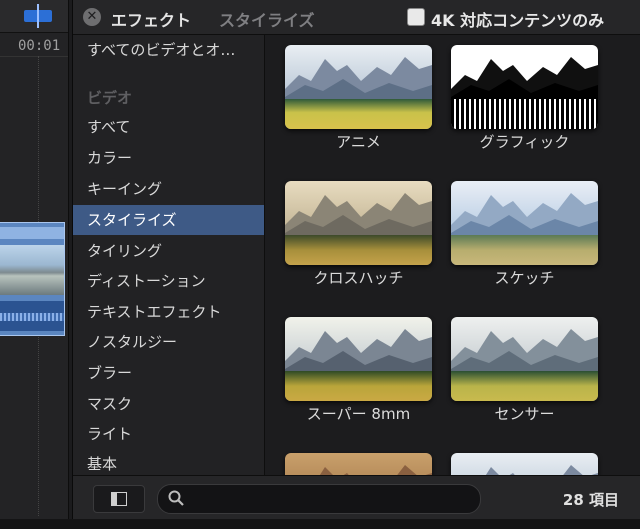 This screenshot has width=640, height=529. Describe the element at coordinates (358, 414) in the screenshot. I see `effect-label: スーパー 8mm` at that location.